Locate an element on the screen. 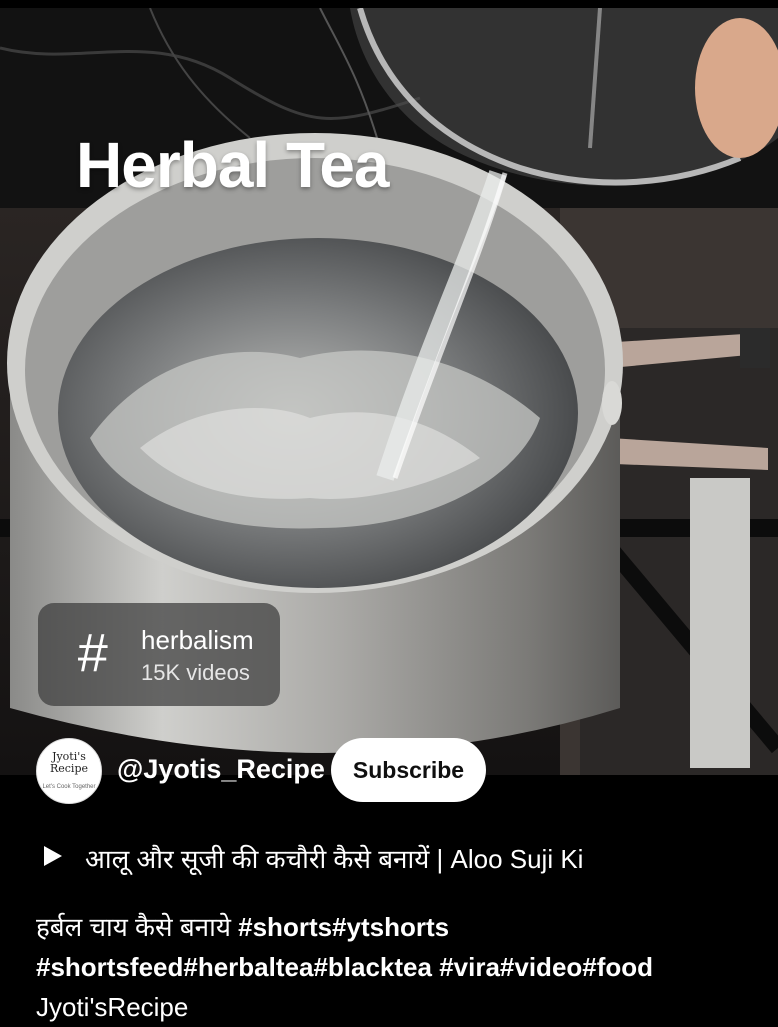  avatar-tagline: Let's Cook Together is located at coordinates (69, 787).